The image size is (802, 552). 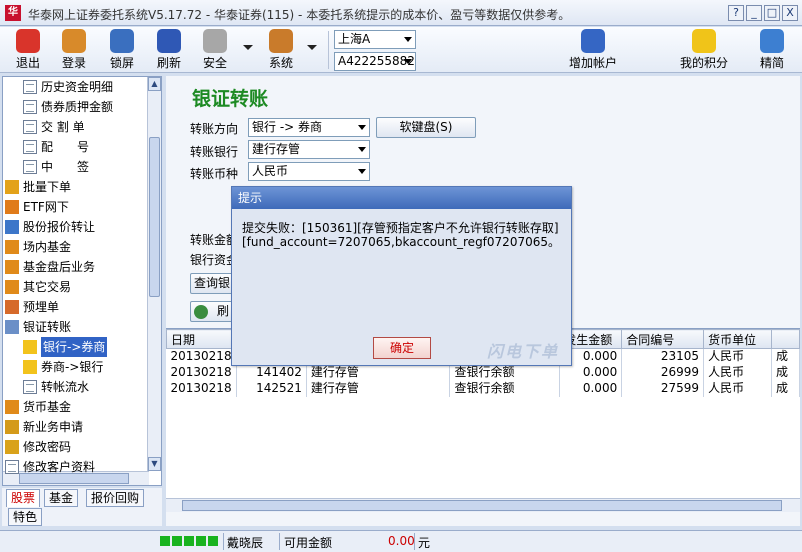 I want to click on query-bank-button: 查询银, so click(x=212, y=283).